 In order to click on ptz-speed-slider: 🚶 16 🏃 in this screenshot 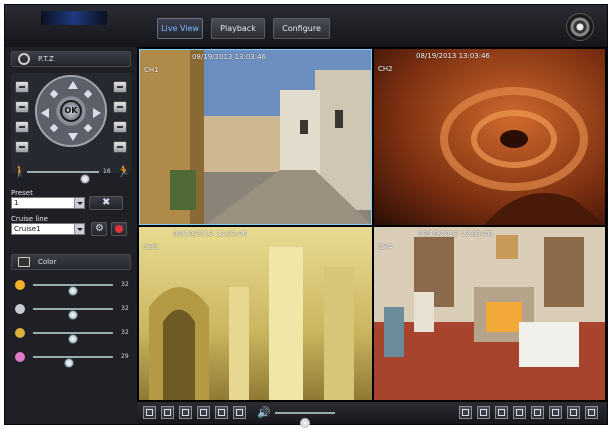, I will do `click(71, 174)`.